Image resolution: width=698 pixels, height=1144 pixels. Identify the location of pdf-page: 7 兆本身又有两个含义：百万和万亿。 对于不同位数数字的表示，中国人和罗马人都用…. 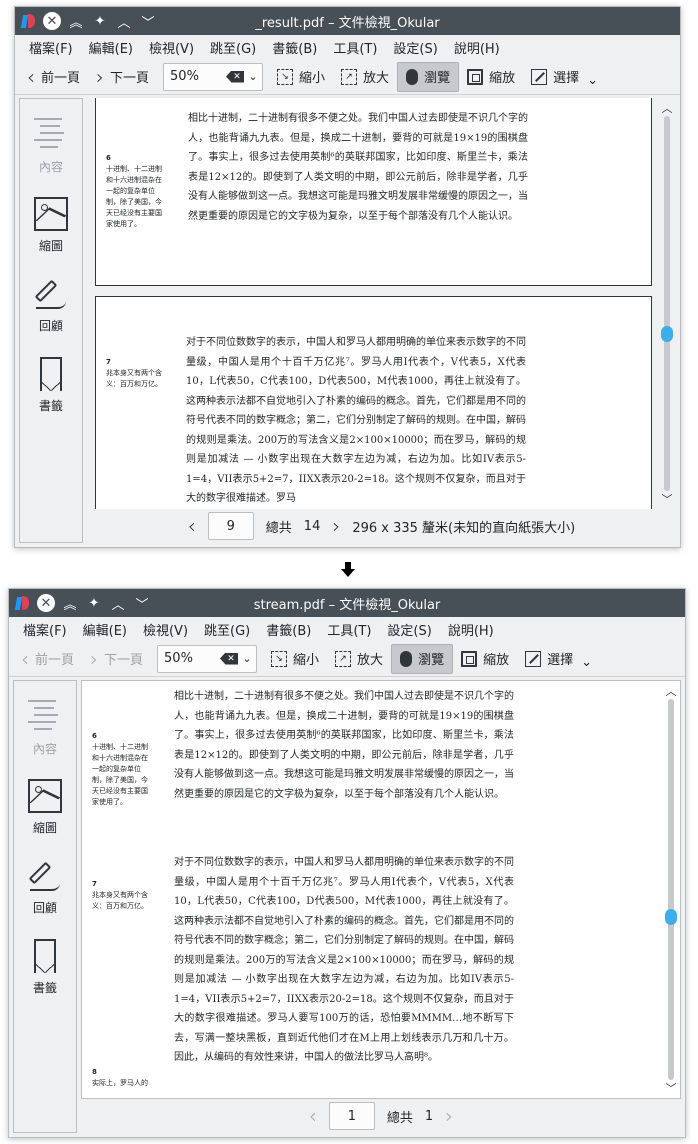
(373, 402).